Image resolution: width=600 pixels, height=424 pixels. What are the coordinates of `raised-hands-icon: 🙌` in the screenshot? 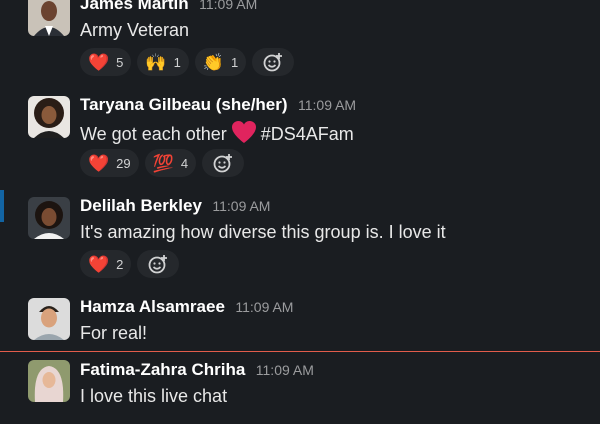 It's located at (156, 62).